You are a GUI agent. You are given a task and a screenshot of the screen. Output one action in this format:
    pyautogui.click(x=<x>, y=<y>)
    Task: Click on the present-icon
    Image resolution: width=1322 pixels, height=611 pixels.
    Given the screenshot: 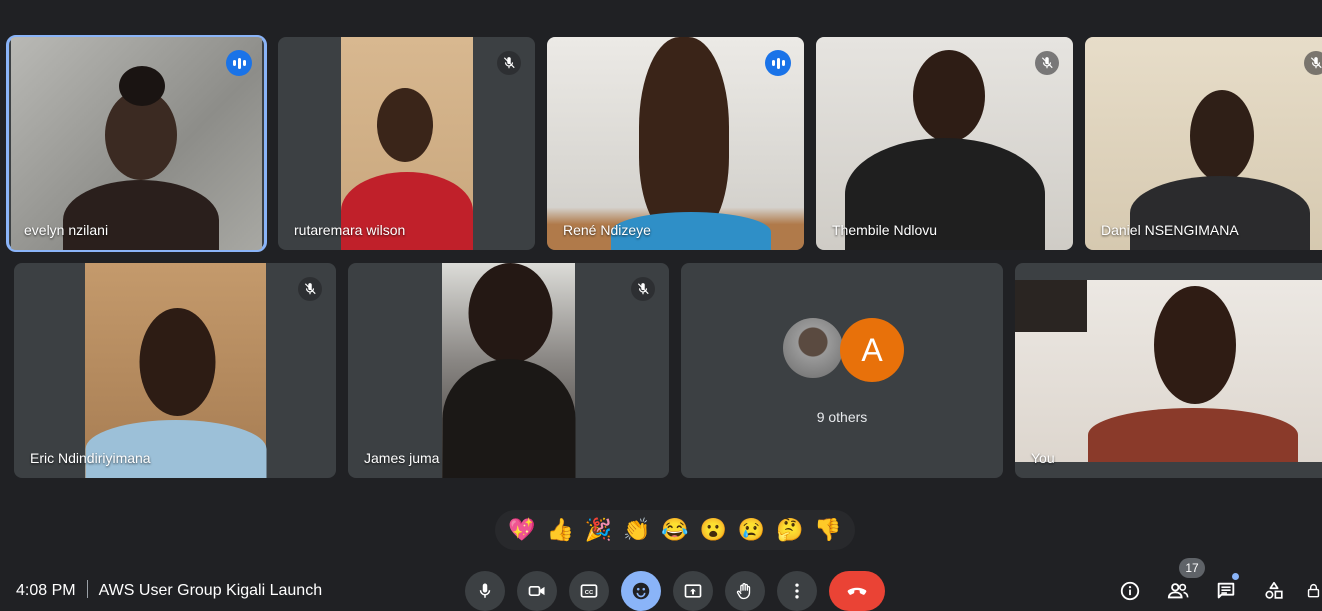 What is the action you would take?
    pyautogui.click(x=693, y=591)
    